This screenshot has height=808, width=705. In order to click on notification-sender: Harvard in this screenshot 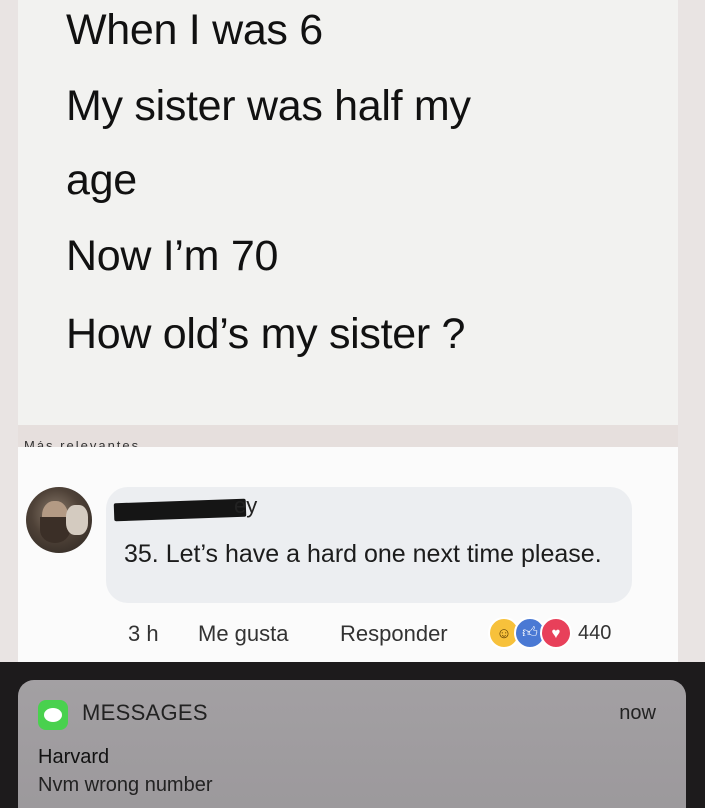, I will do `click(74, 757)`.